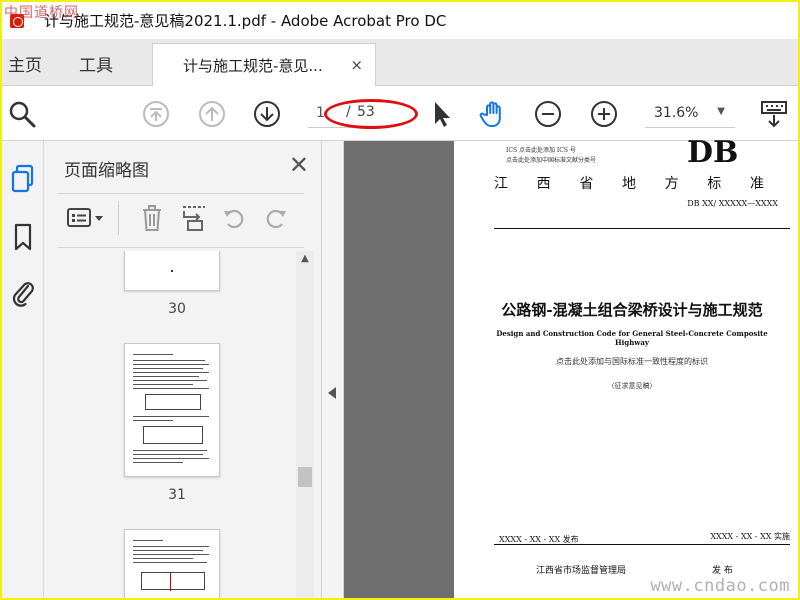 This screenshot has width=800, height=600. I want to click on tab-document: 计与施工规范-意见... ×, so click(264, 64).